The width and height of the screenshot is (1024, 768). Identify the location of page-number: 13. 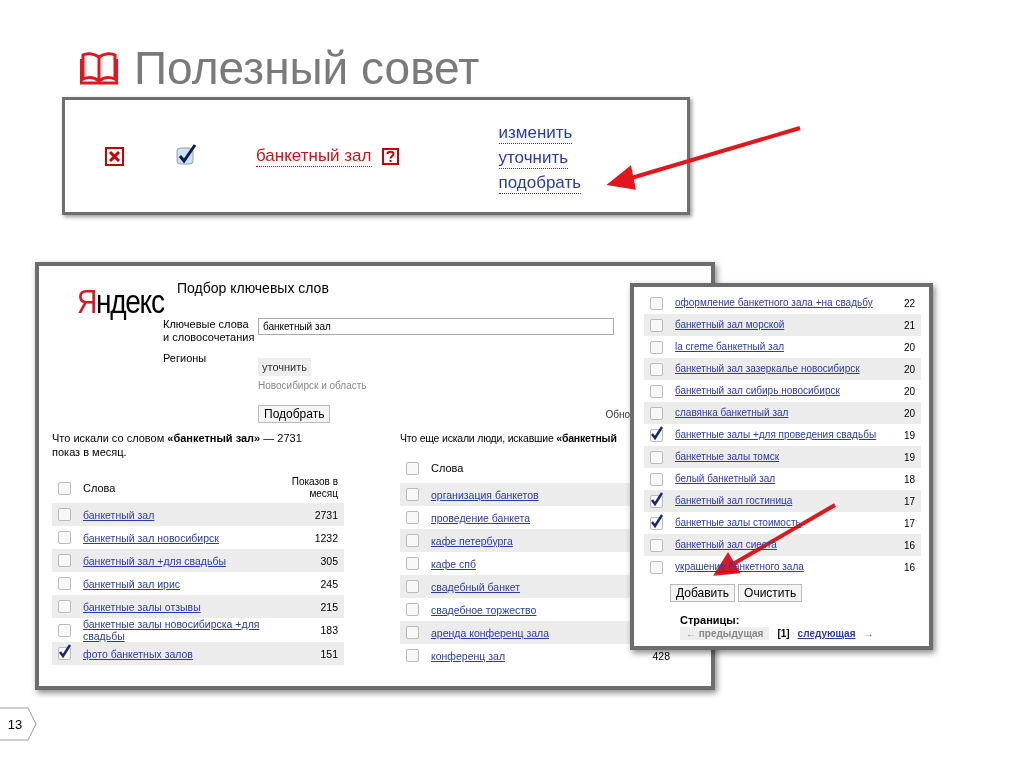
(19, 724).